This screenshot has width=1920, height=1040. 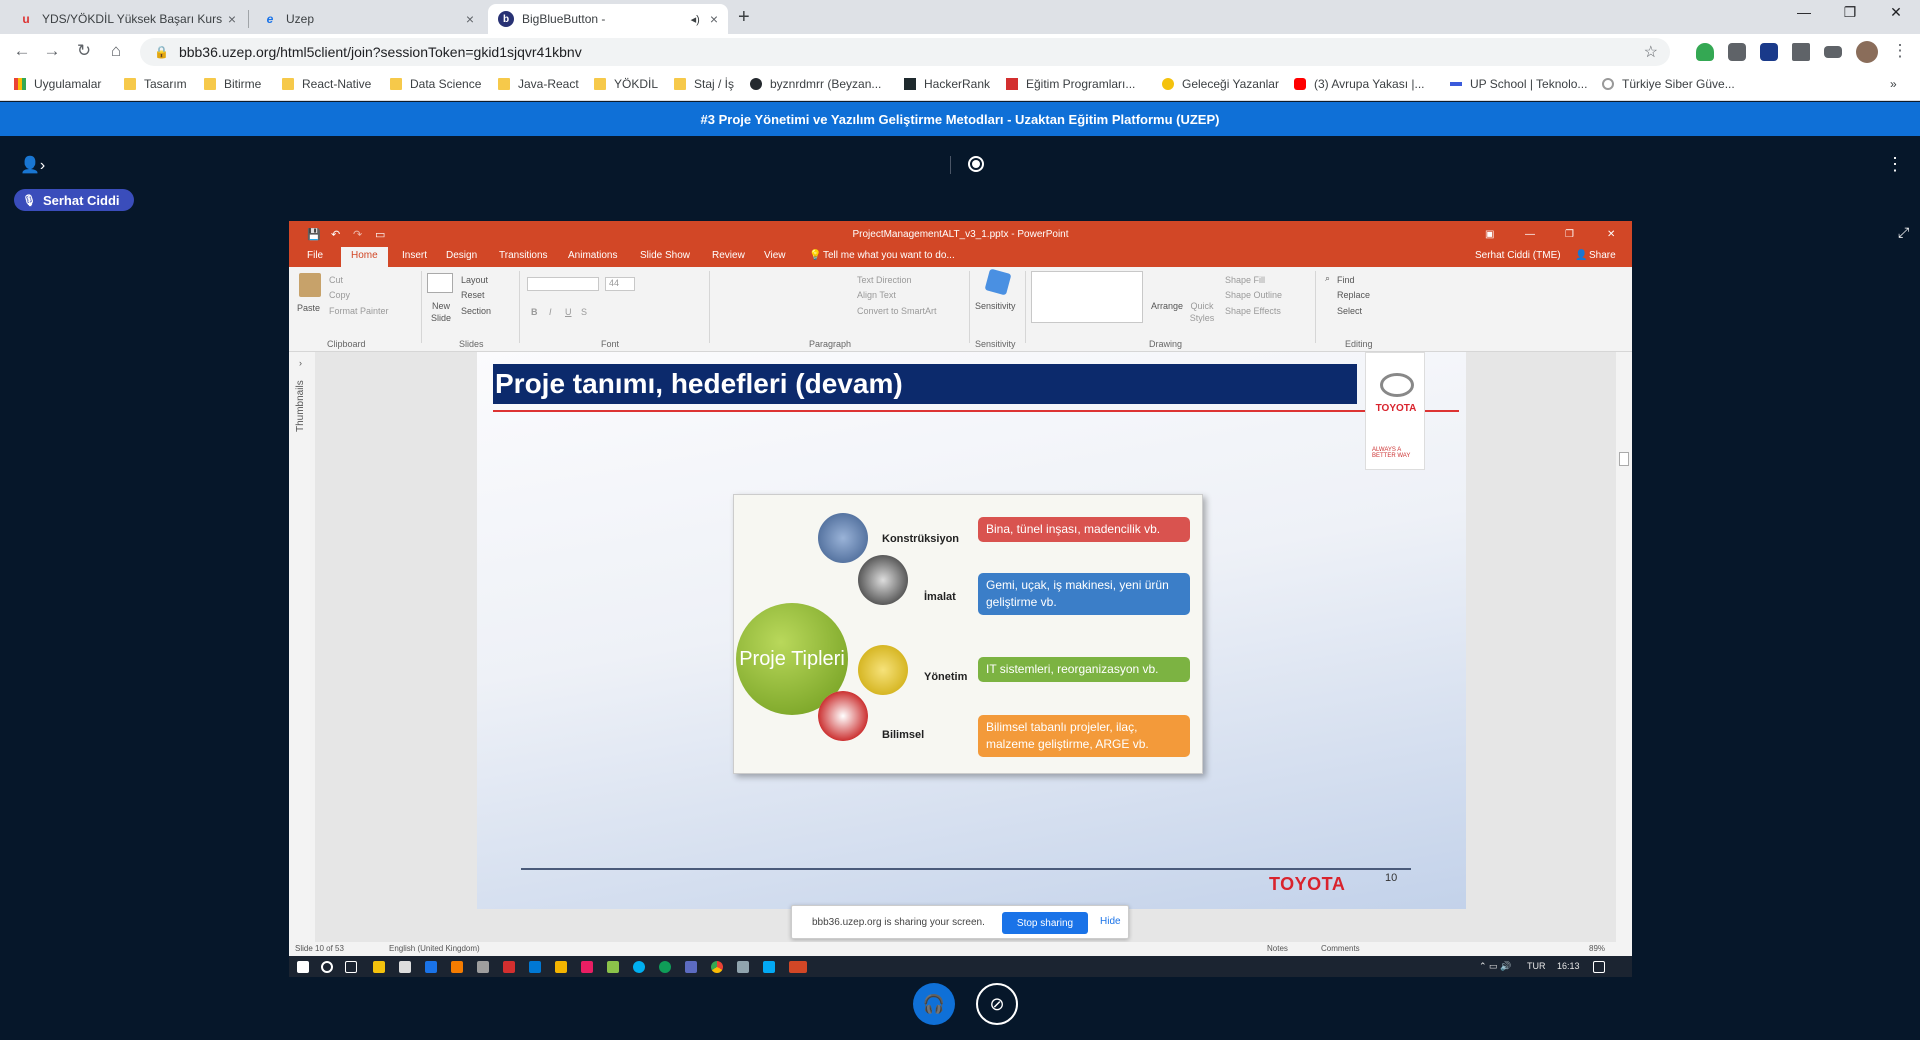 I want to click on undo-icon: ↶, so click(x=335, y=234).